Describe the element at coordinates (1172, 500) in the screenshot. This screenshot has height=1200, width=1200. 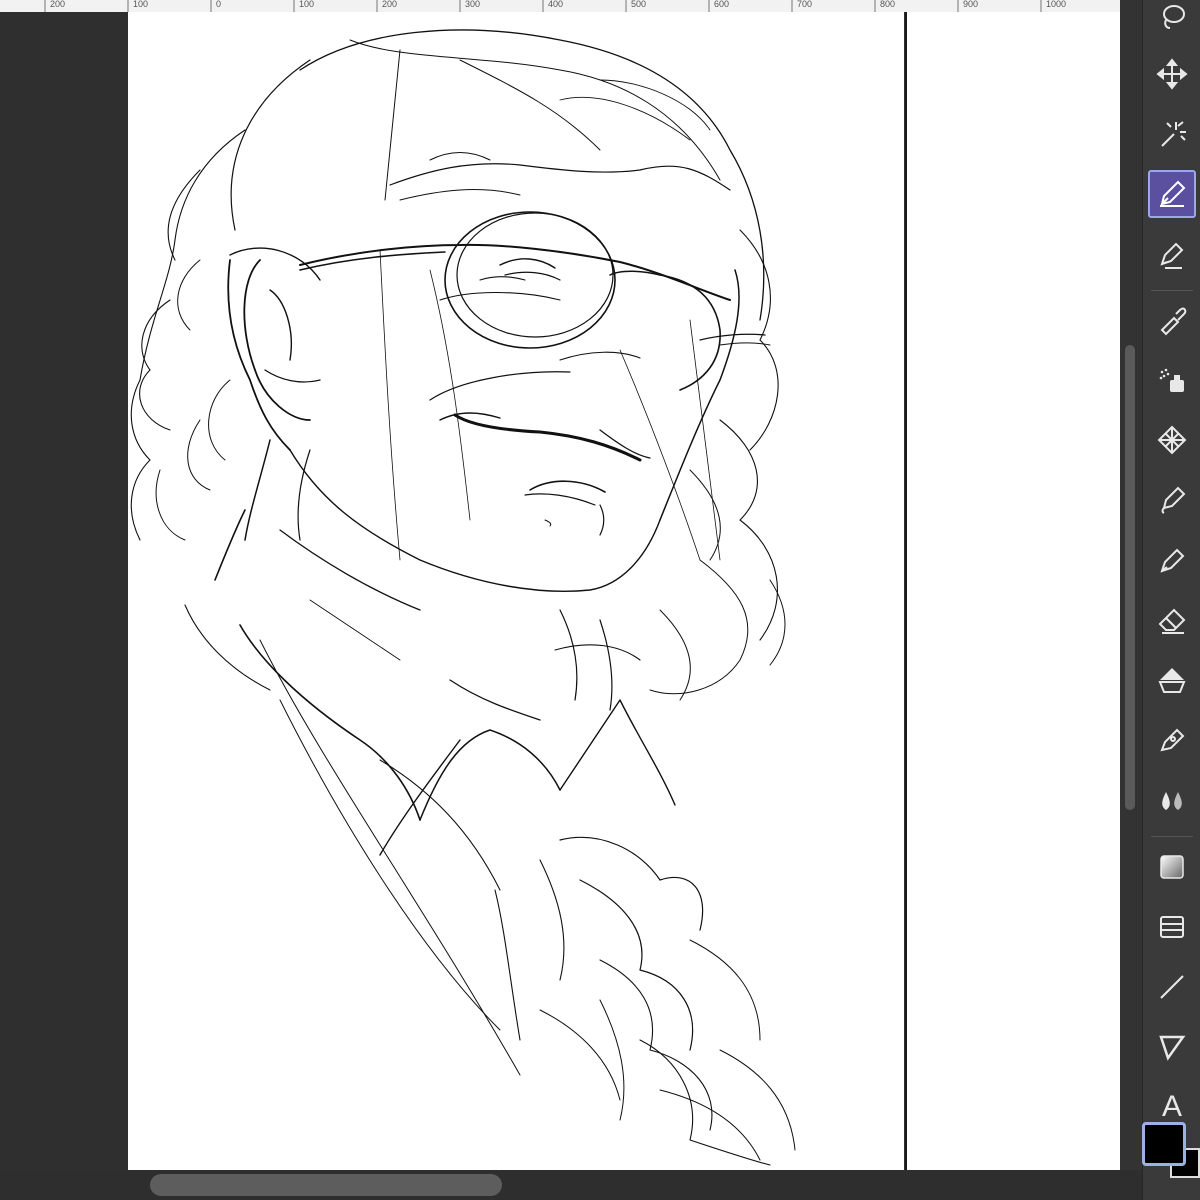
I see `marker-icon` at that location.